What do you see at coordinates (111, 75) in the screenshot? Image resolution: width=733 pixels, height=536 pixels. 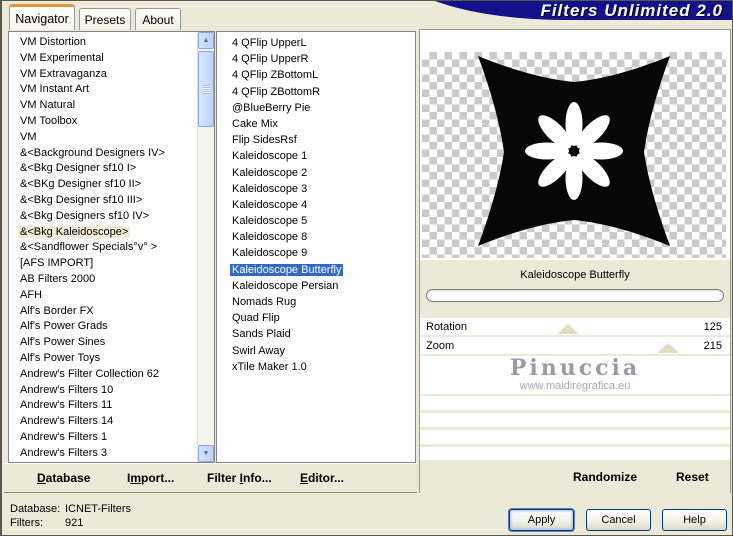 I see `list-item: VM Extravaganza` at bounding box center [111, 75].